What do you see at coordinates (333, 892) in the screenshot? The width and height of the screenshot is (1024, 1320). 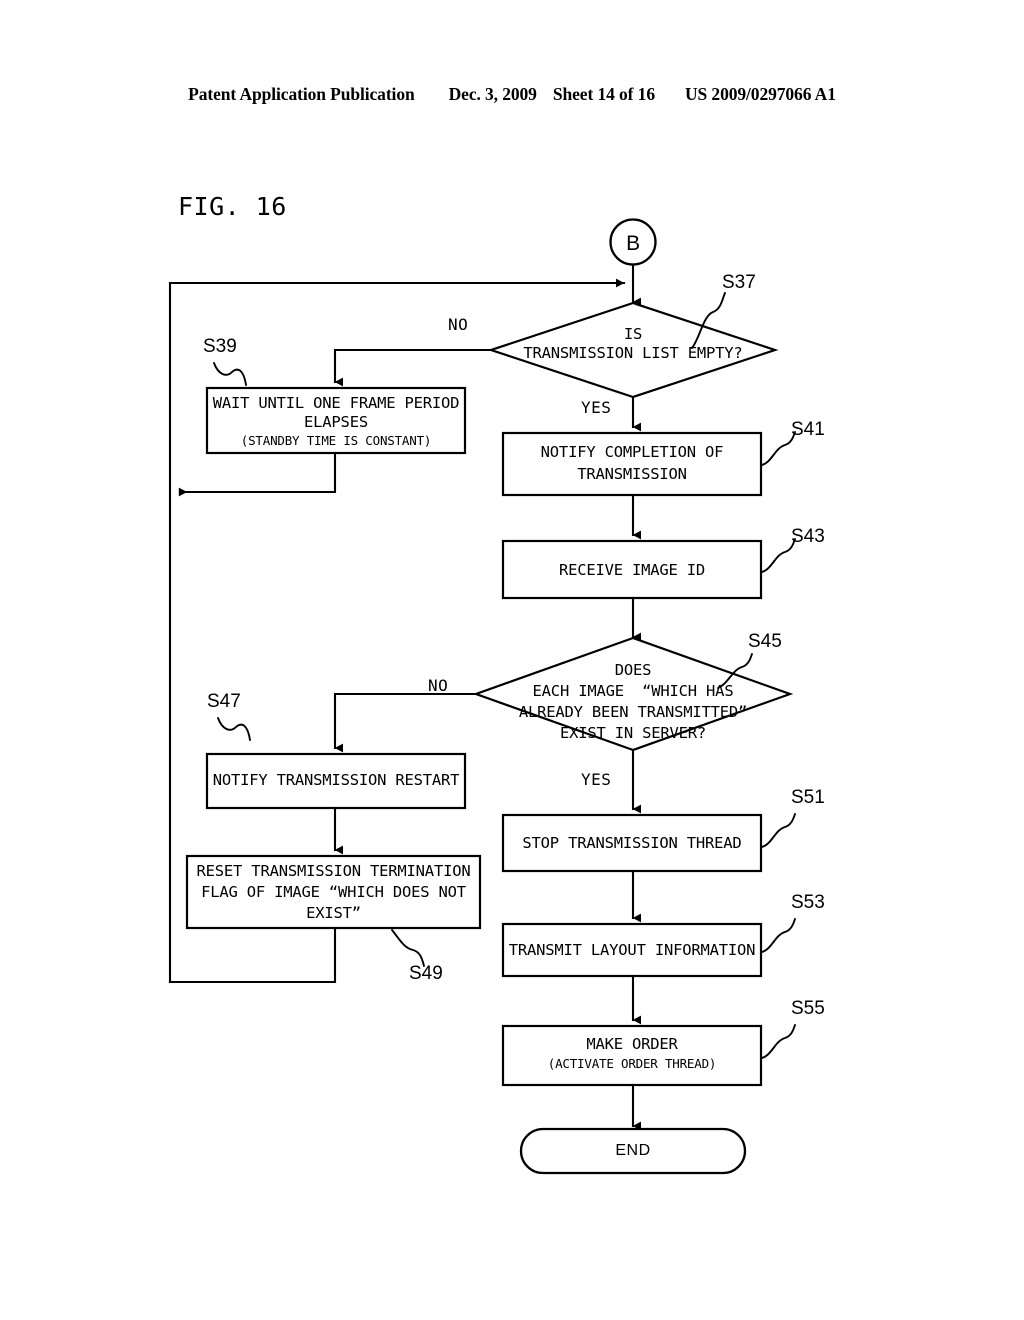 I see `s49-label-line2: FLAG OF IMAGE “WHICH DOES NOT` at bounding box center [333, 892].